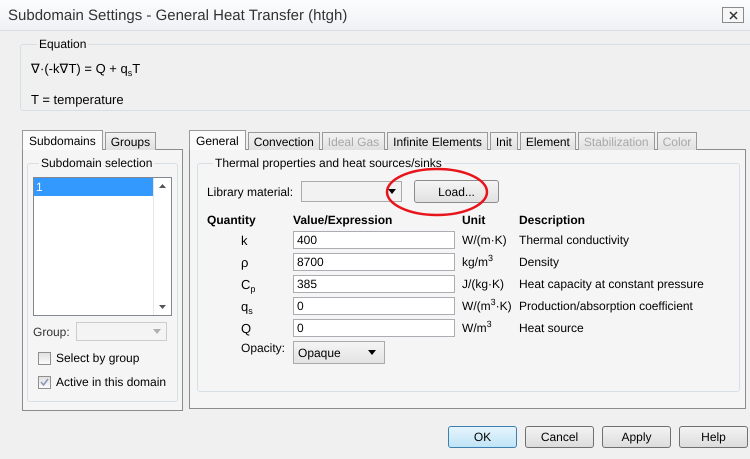 The image size is (750, 459). I want to click on variable-definition: T = temperature, so click(78, 99).